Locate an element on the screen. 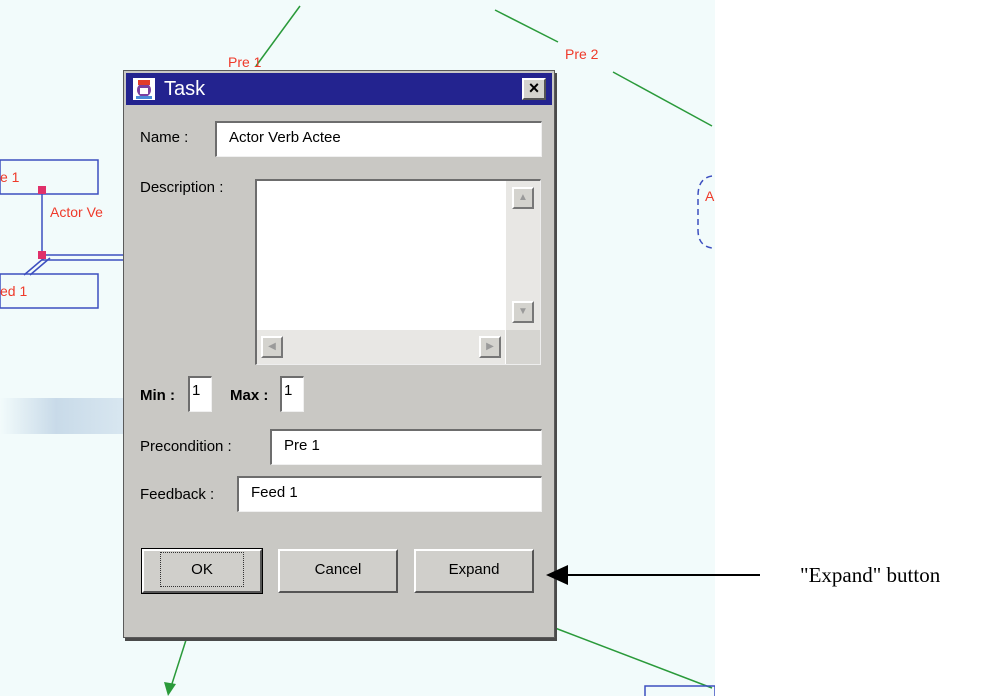 Image resolution: width=983 pixels, height=696 pixels. callout-arrow-line is located at coordinates (660, 575).